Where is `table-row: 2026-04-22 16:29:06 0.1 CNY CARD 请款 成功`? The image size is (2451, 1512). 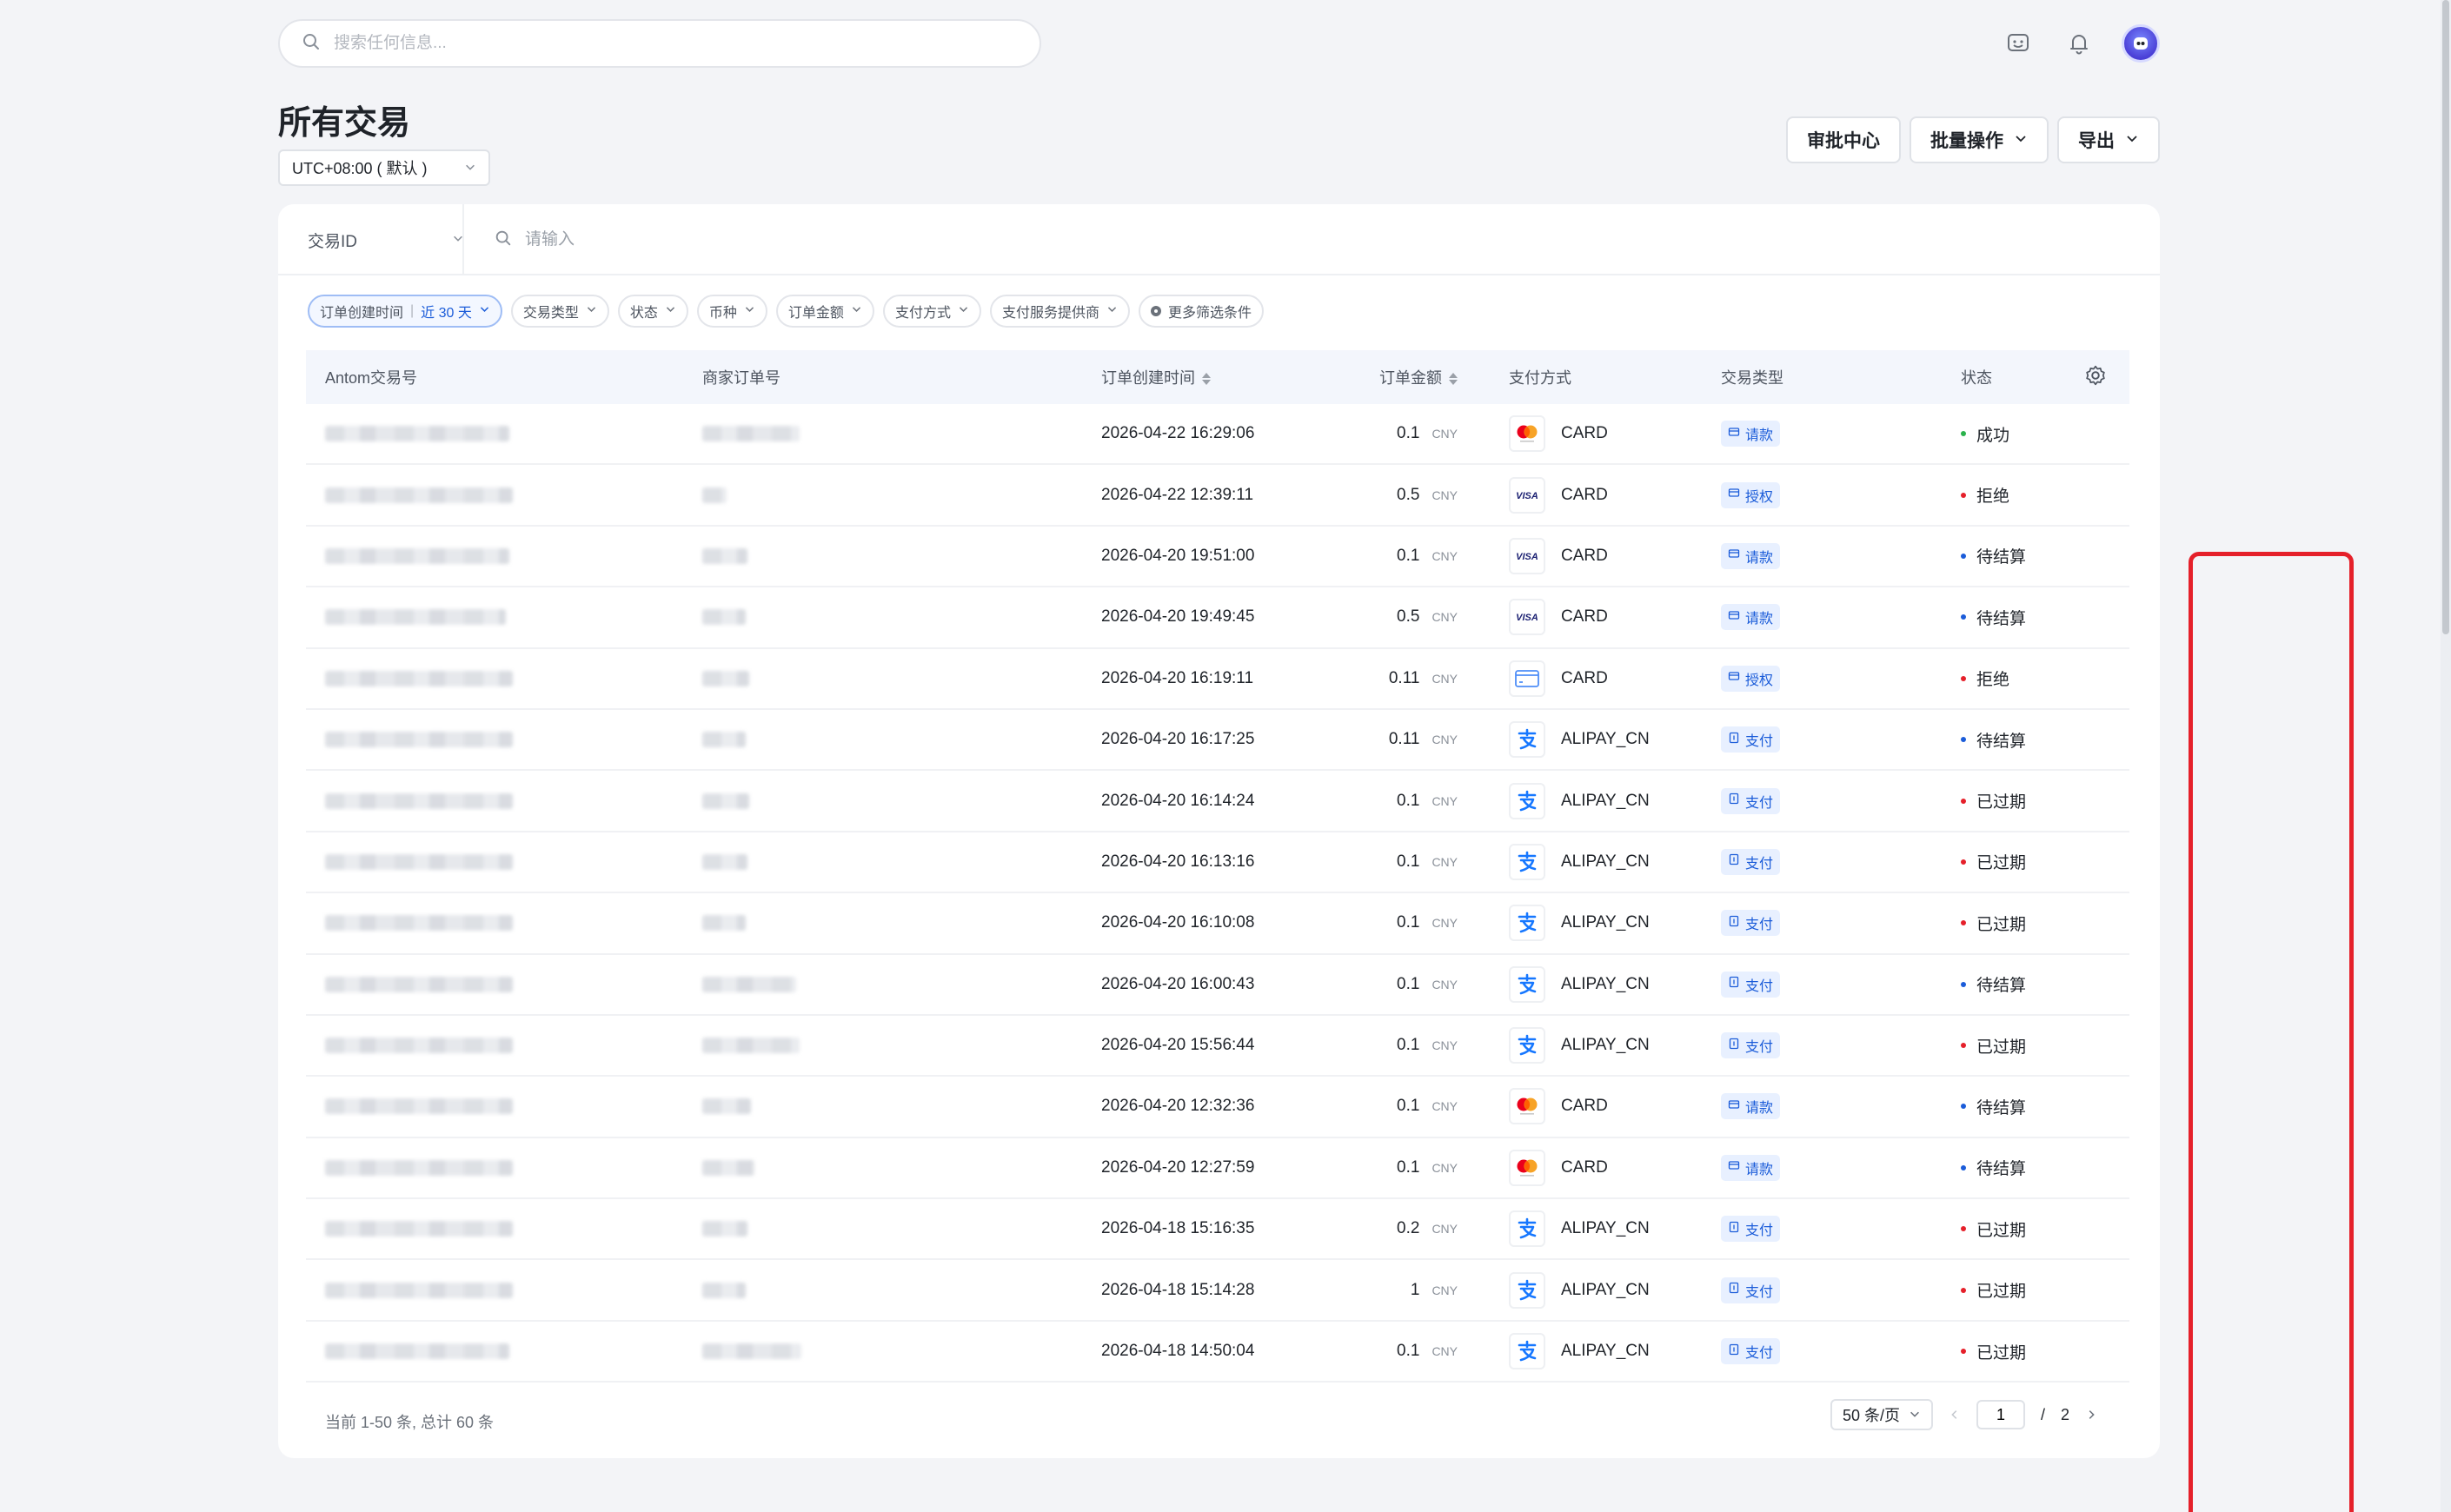
table-row: 2026-04-22 16:29:06 0.1 CNY CARD 请款 成功 is located at coordinates (1217, 435).